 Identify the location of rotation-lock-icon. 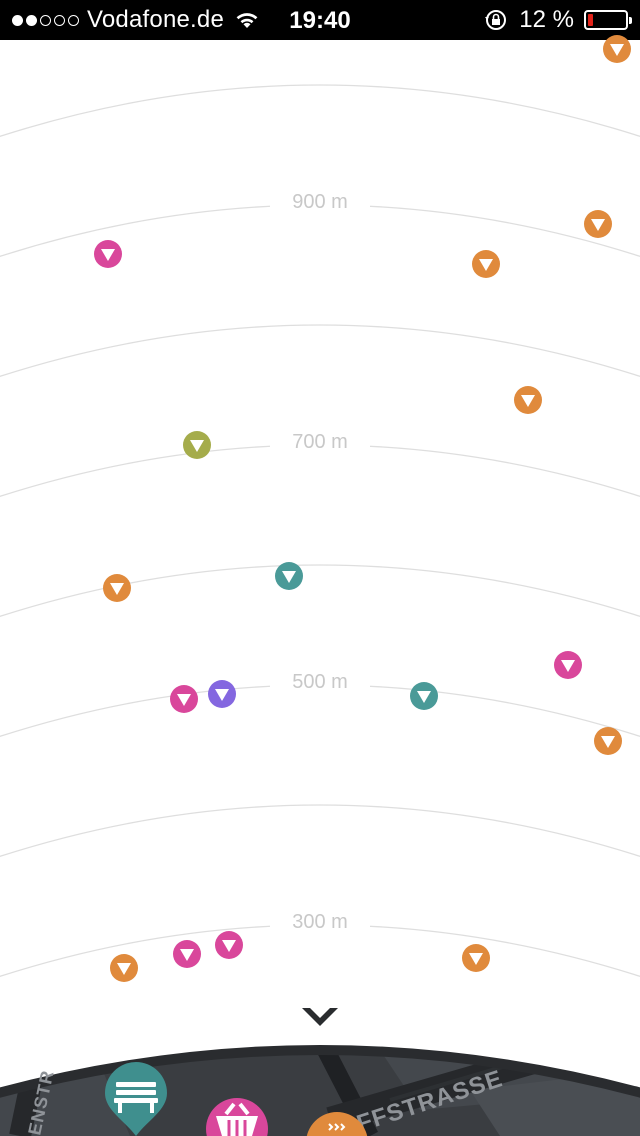
(496, 20).